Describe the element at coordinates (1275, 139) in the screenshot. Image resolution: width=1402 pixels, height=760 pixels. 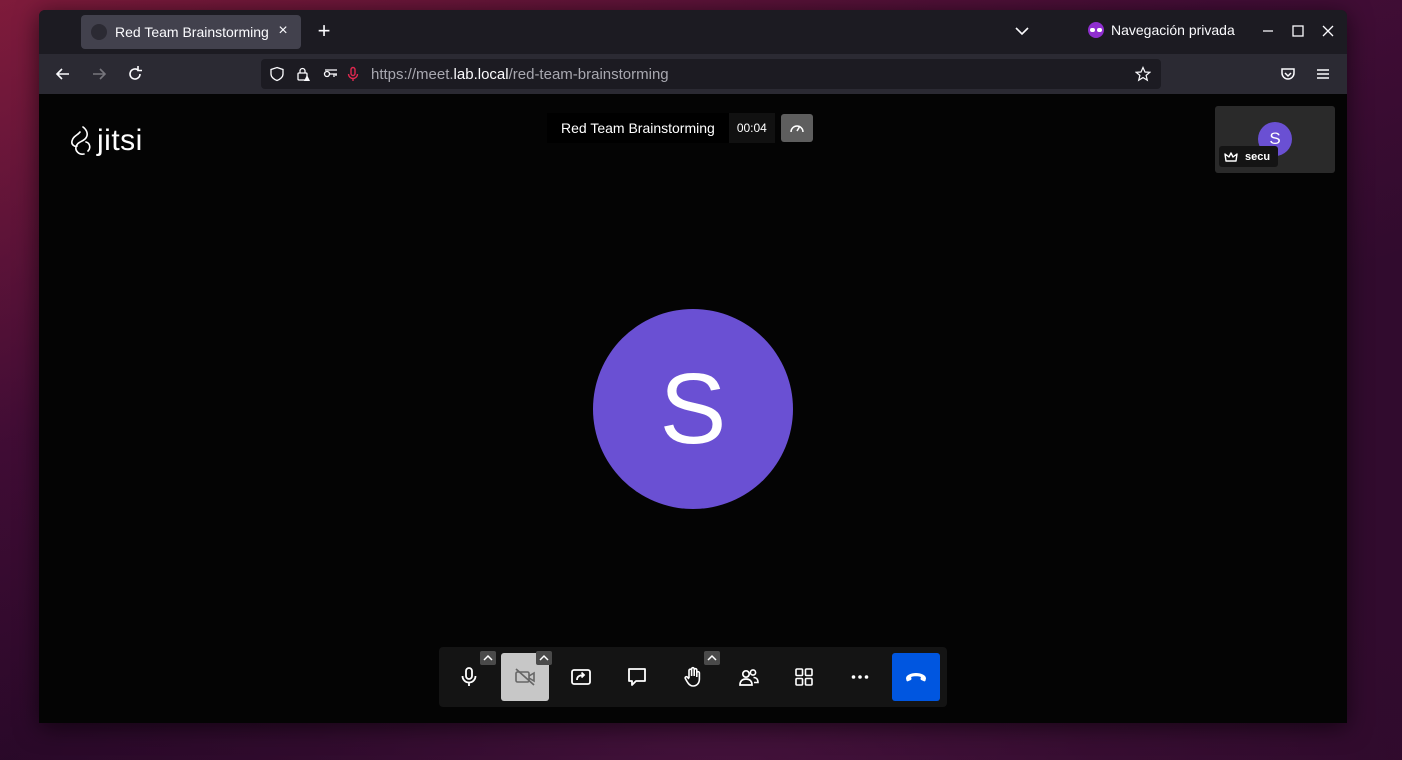
I see `local-video-thumbnail: S secu` at that location.